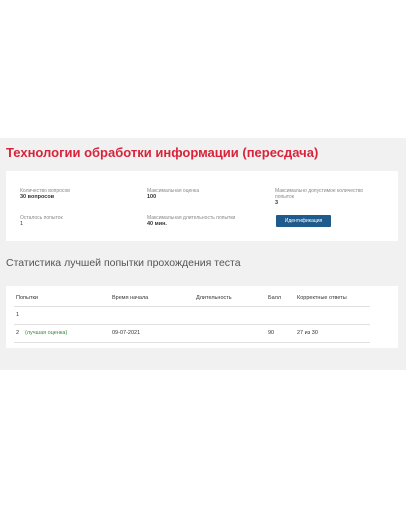 The width and height of the screenshot is (406, 516). What do you see at coordinates (277, 203) in the screenshot?
I see `max-attempts-value: 3` at bounding box center [277, 203].